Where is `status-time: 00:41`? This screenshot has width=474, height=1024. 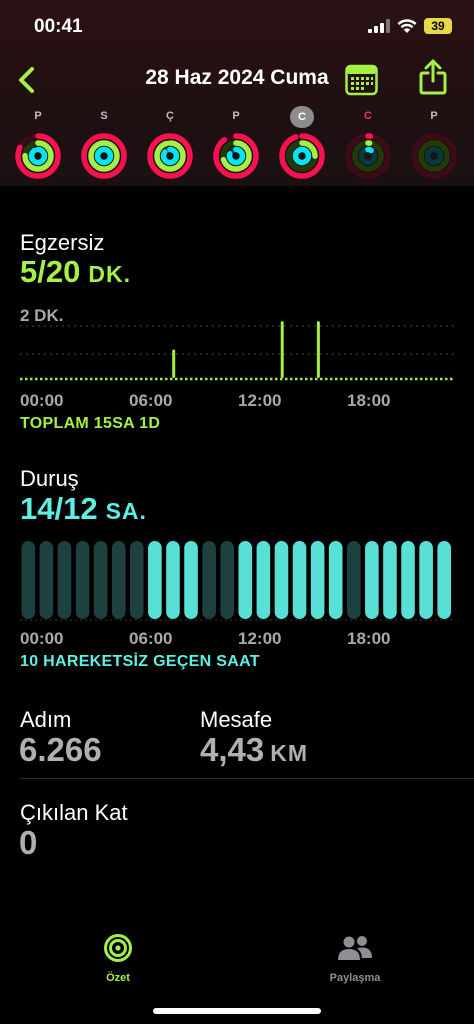
status-time: 00:41 is located at coordinates (58, 26).